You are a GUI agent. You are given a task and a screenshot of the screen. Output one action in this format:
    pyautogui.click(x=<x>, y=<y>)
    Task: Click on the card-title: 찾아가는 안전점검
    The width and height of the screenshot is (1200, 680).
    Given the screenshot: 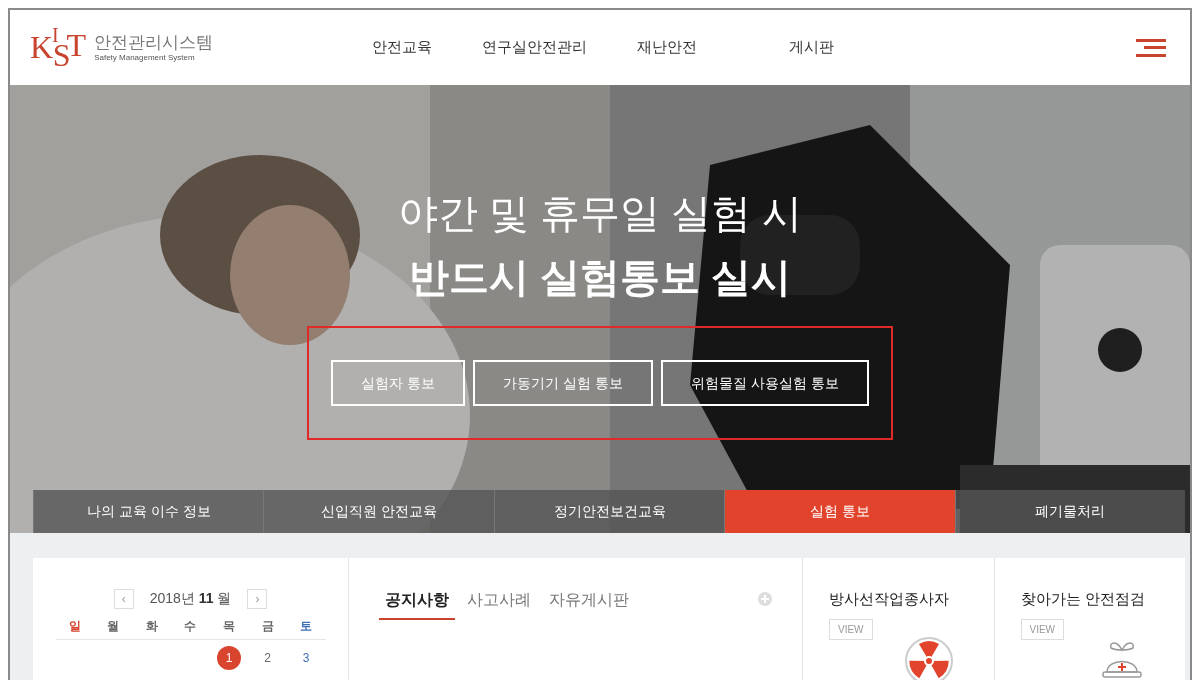 What is the action you would take?
    pyautogui.click(x=1083, y=599)
    